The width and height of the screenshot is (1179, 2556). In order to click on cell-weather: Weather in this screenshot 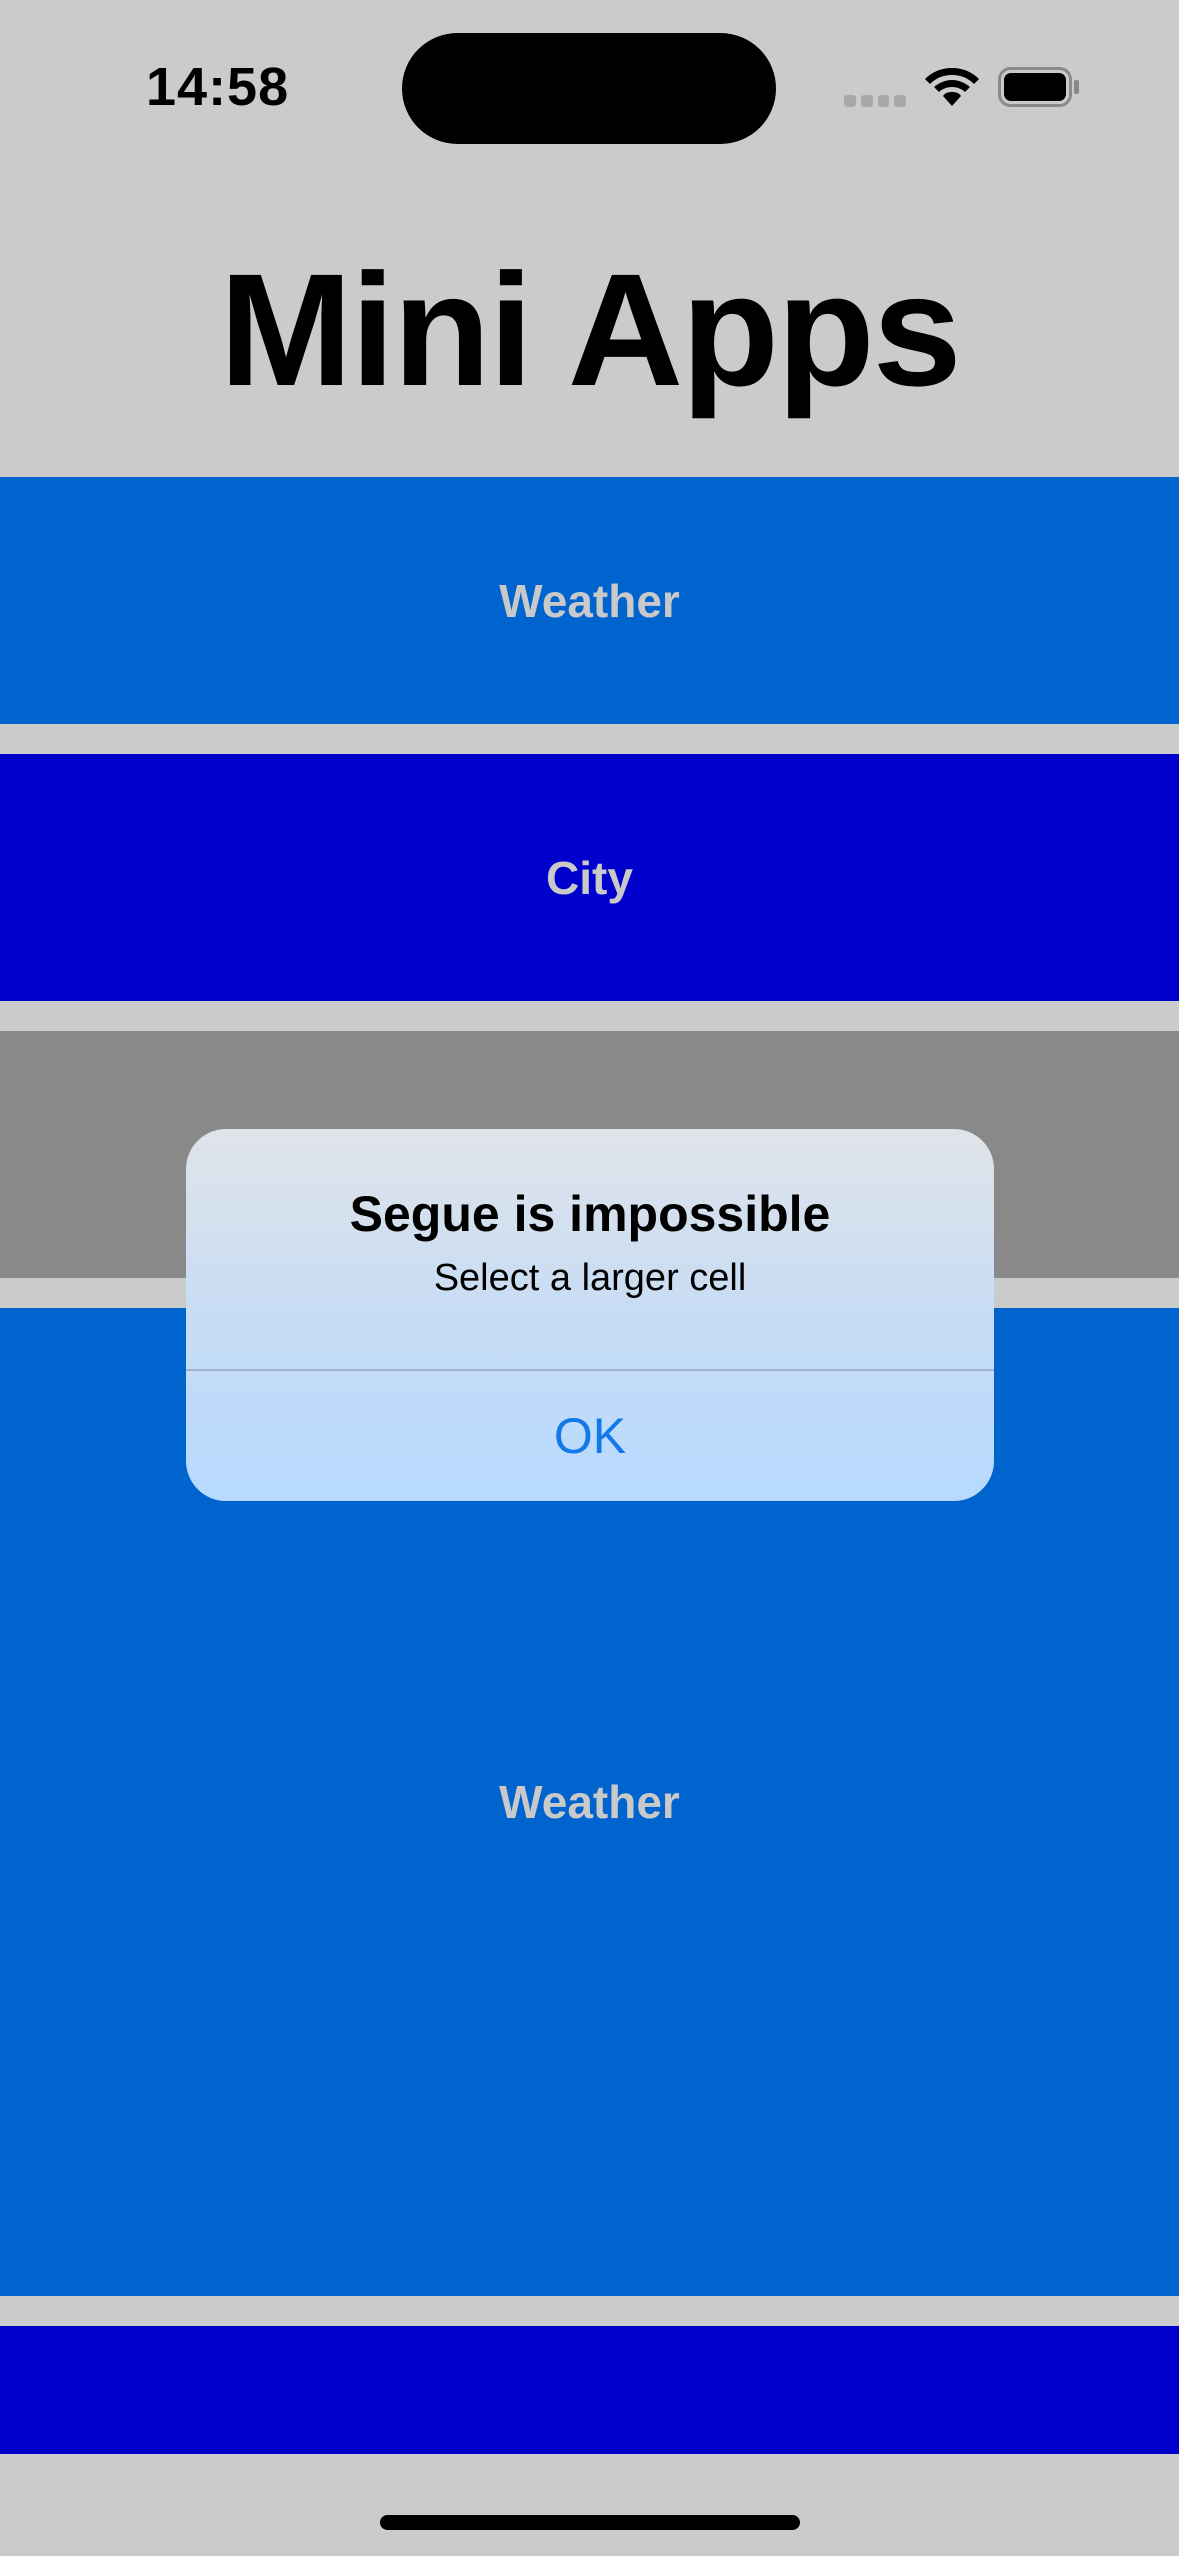, I will do `click(589, 600)`.